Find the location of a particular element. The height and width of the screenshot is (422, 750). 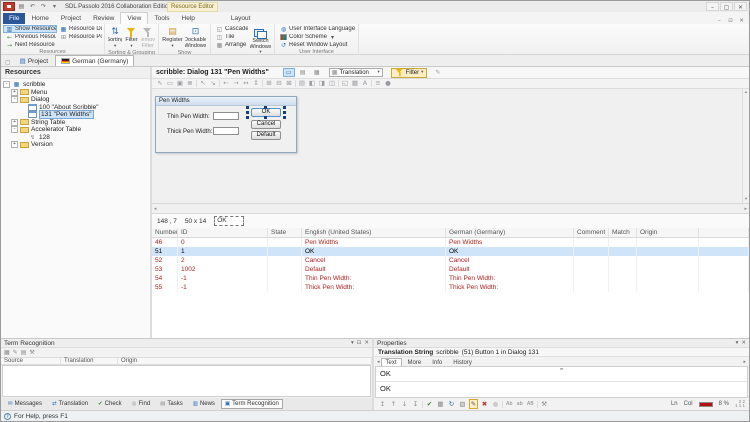

tab-tasks: ▤ Tasks is located at coordinates (171, 404).